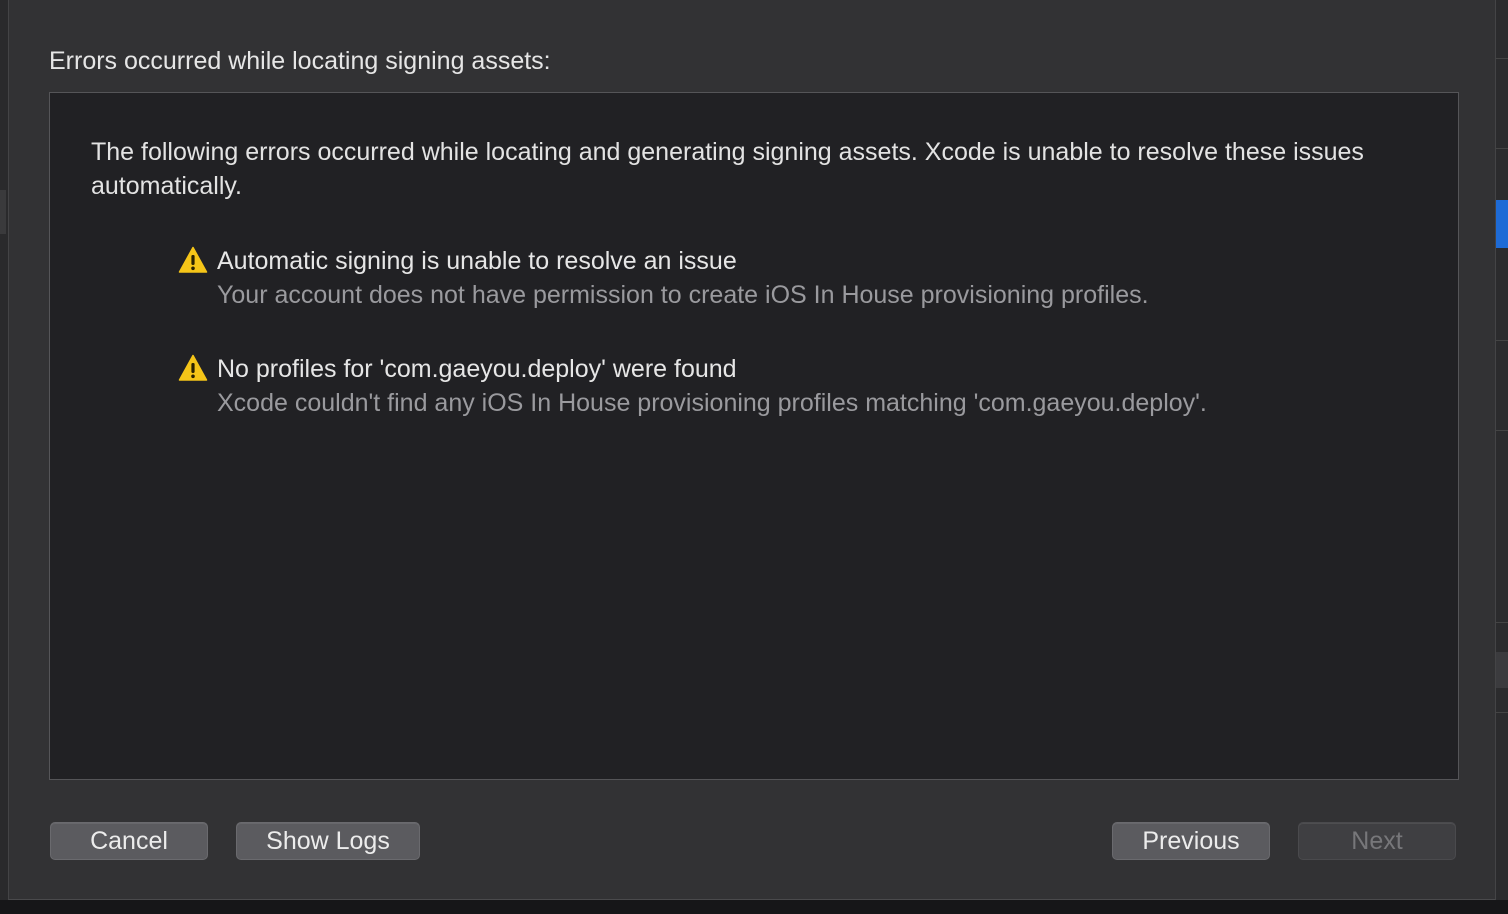  What do you see at coordinates (1502, 224) in the screenshot?
I see `background-selected-row` at bounding box center [1502, 224].